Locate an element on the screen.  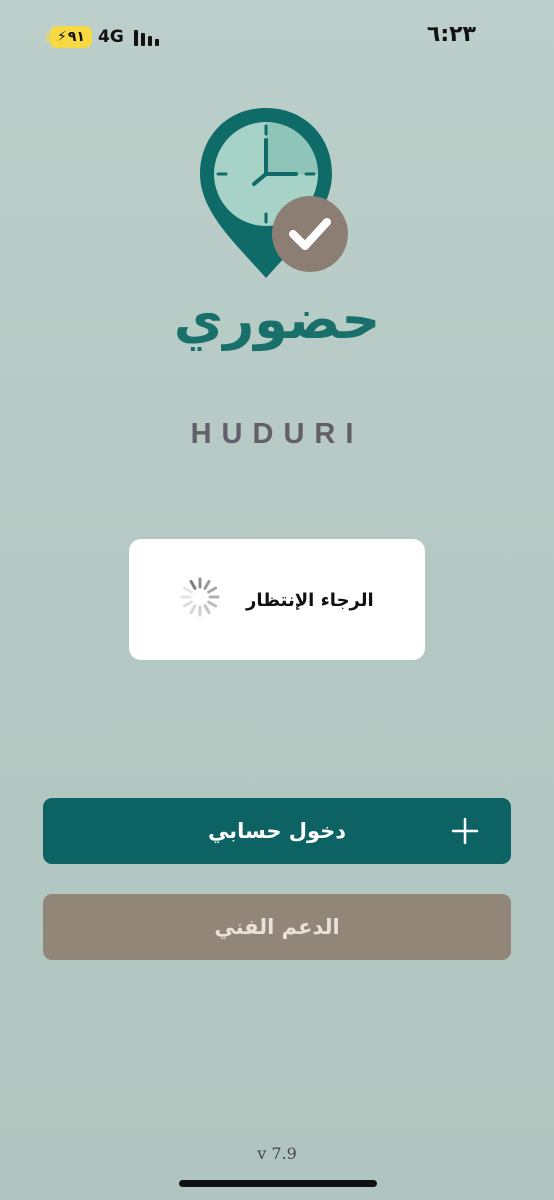
status-time: ٦:٢٣ is located at coordinates (451, 34).